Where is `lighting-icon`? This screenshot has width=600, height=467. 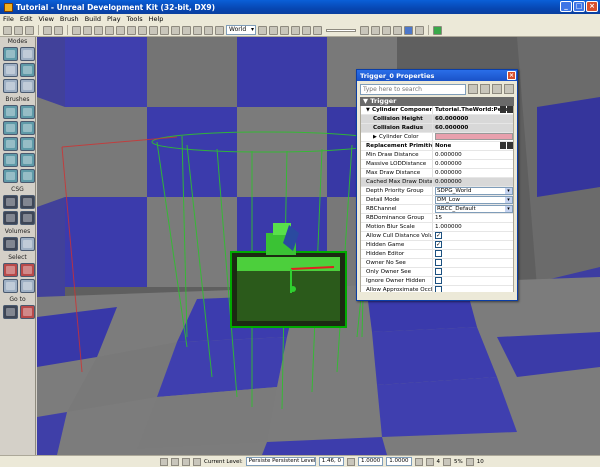
lighting-icon is located at coordinates (262, 30).